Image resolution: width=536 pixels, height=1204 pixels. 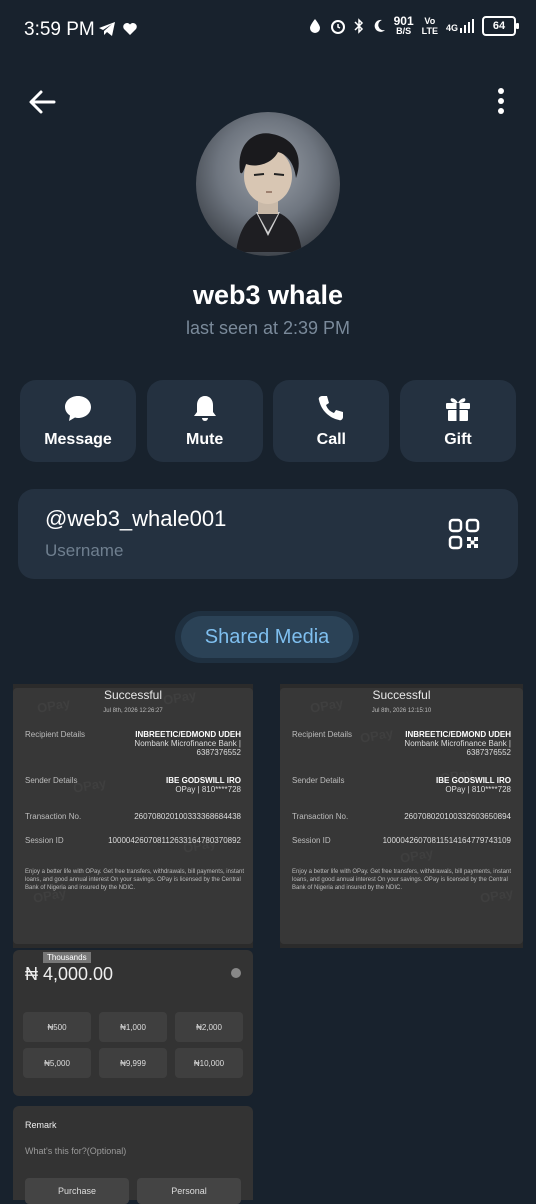 What do you see at coordinates (135, 519) in the screenshot?
I see `username-value: @web3_whale001` at bounding box center [135, 519].